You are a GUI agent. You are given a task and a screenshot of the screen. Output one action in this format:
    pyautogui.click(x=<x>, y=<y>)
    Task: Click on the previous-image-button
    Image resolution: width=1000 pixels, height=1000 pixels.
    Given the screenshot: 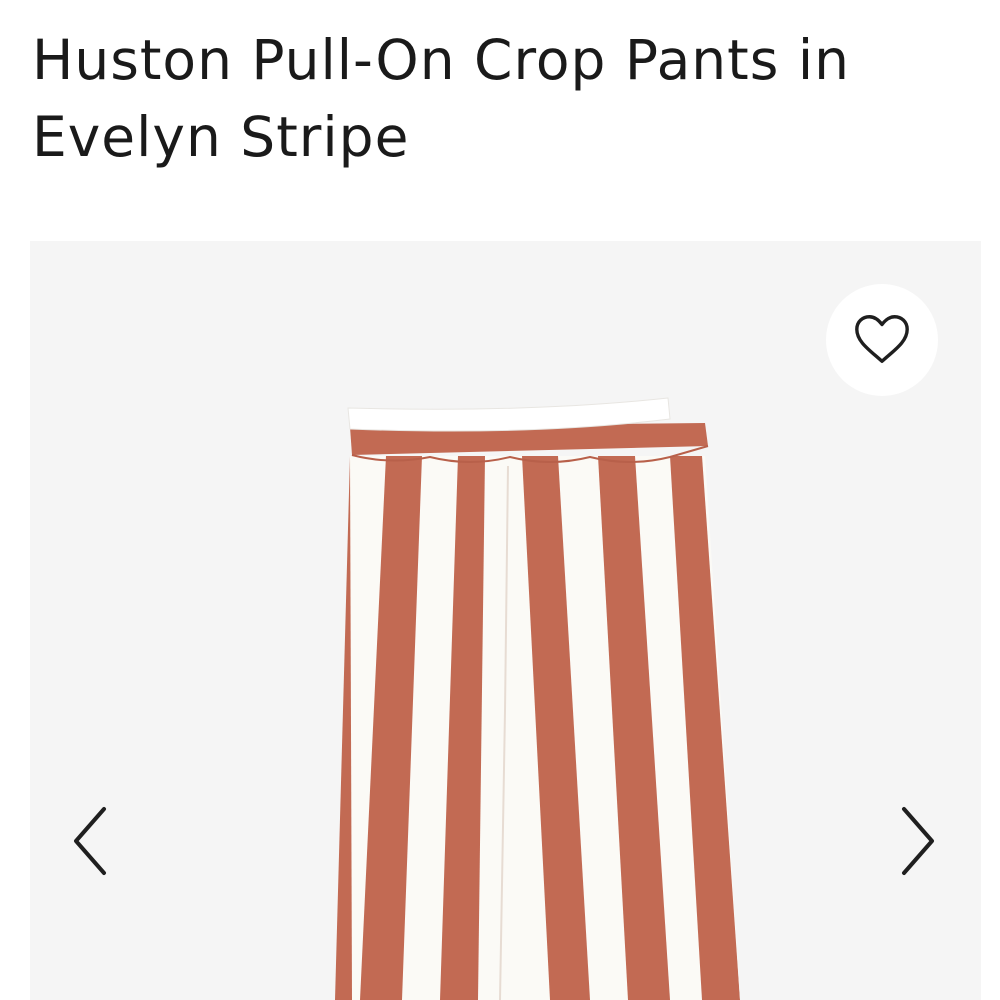 What is the action you would take?
    pyautogui.click(x=90, y=841)
    